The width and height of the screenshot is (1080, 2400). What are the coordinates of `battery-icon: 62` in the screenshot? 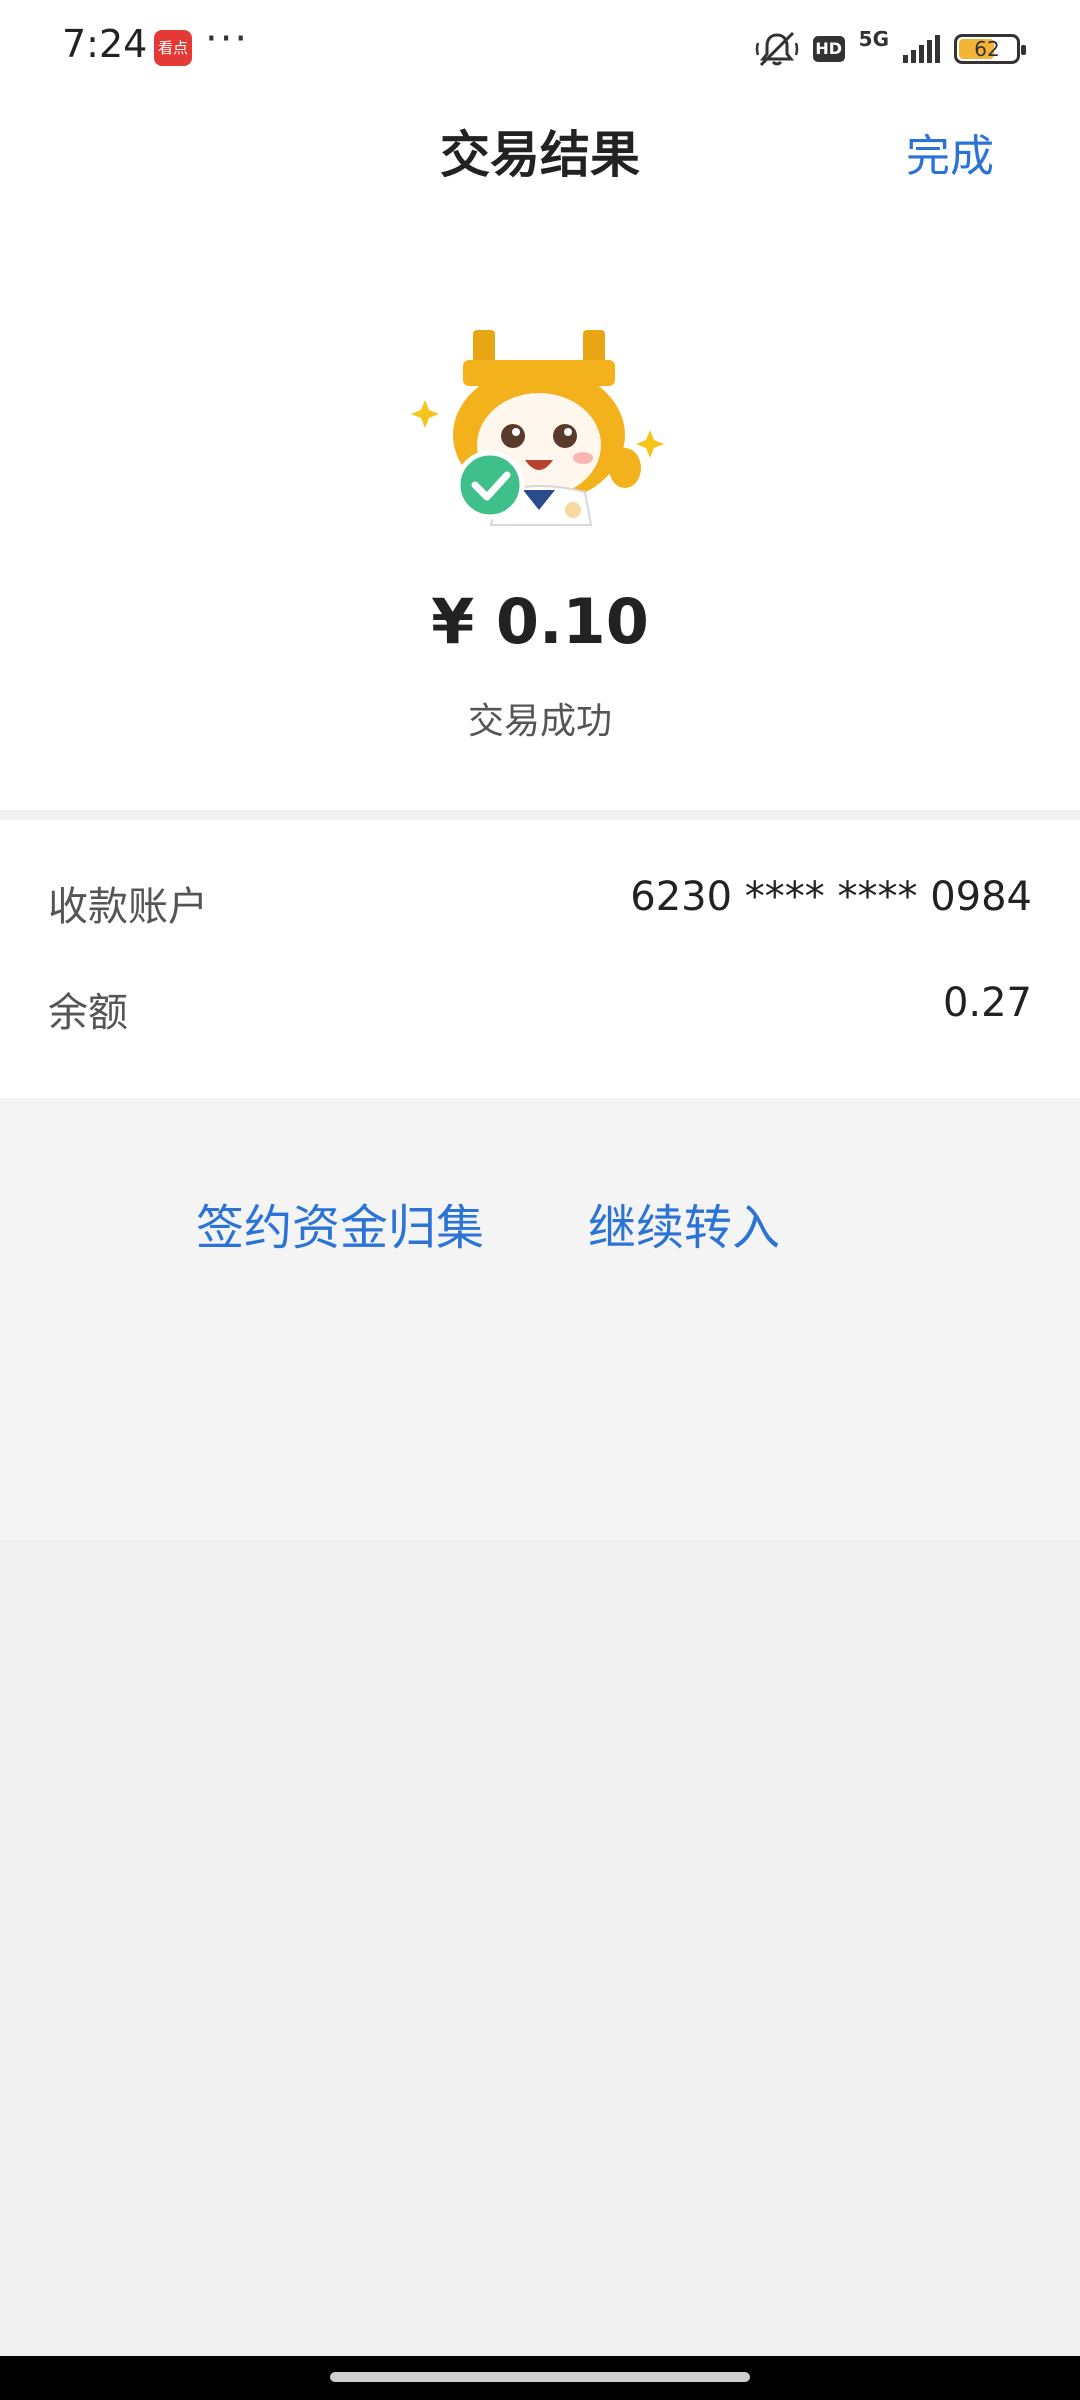 It's located at (990, 49).